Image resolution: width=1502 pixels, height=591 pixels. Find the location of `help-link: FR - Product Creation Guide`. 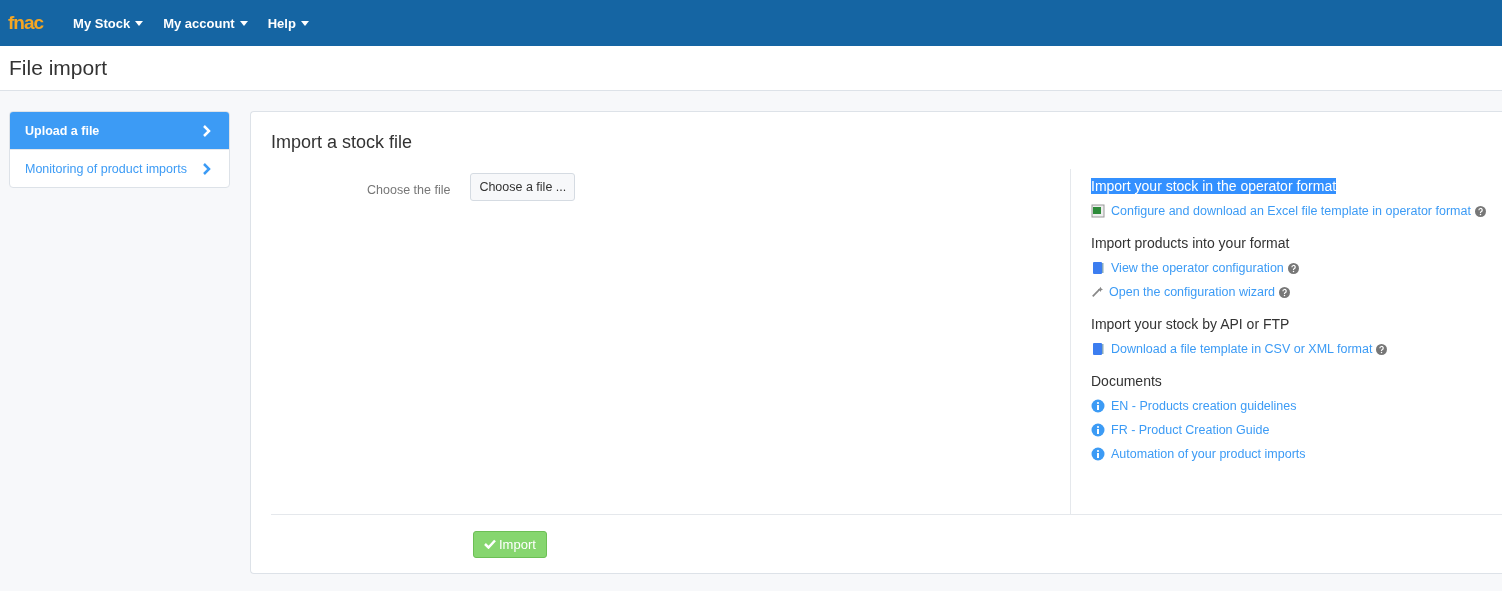

help-link: FR - Product Creation Guide is located at coordinates (1190, 430).